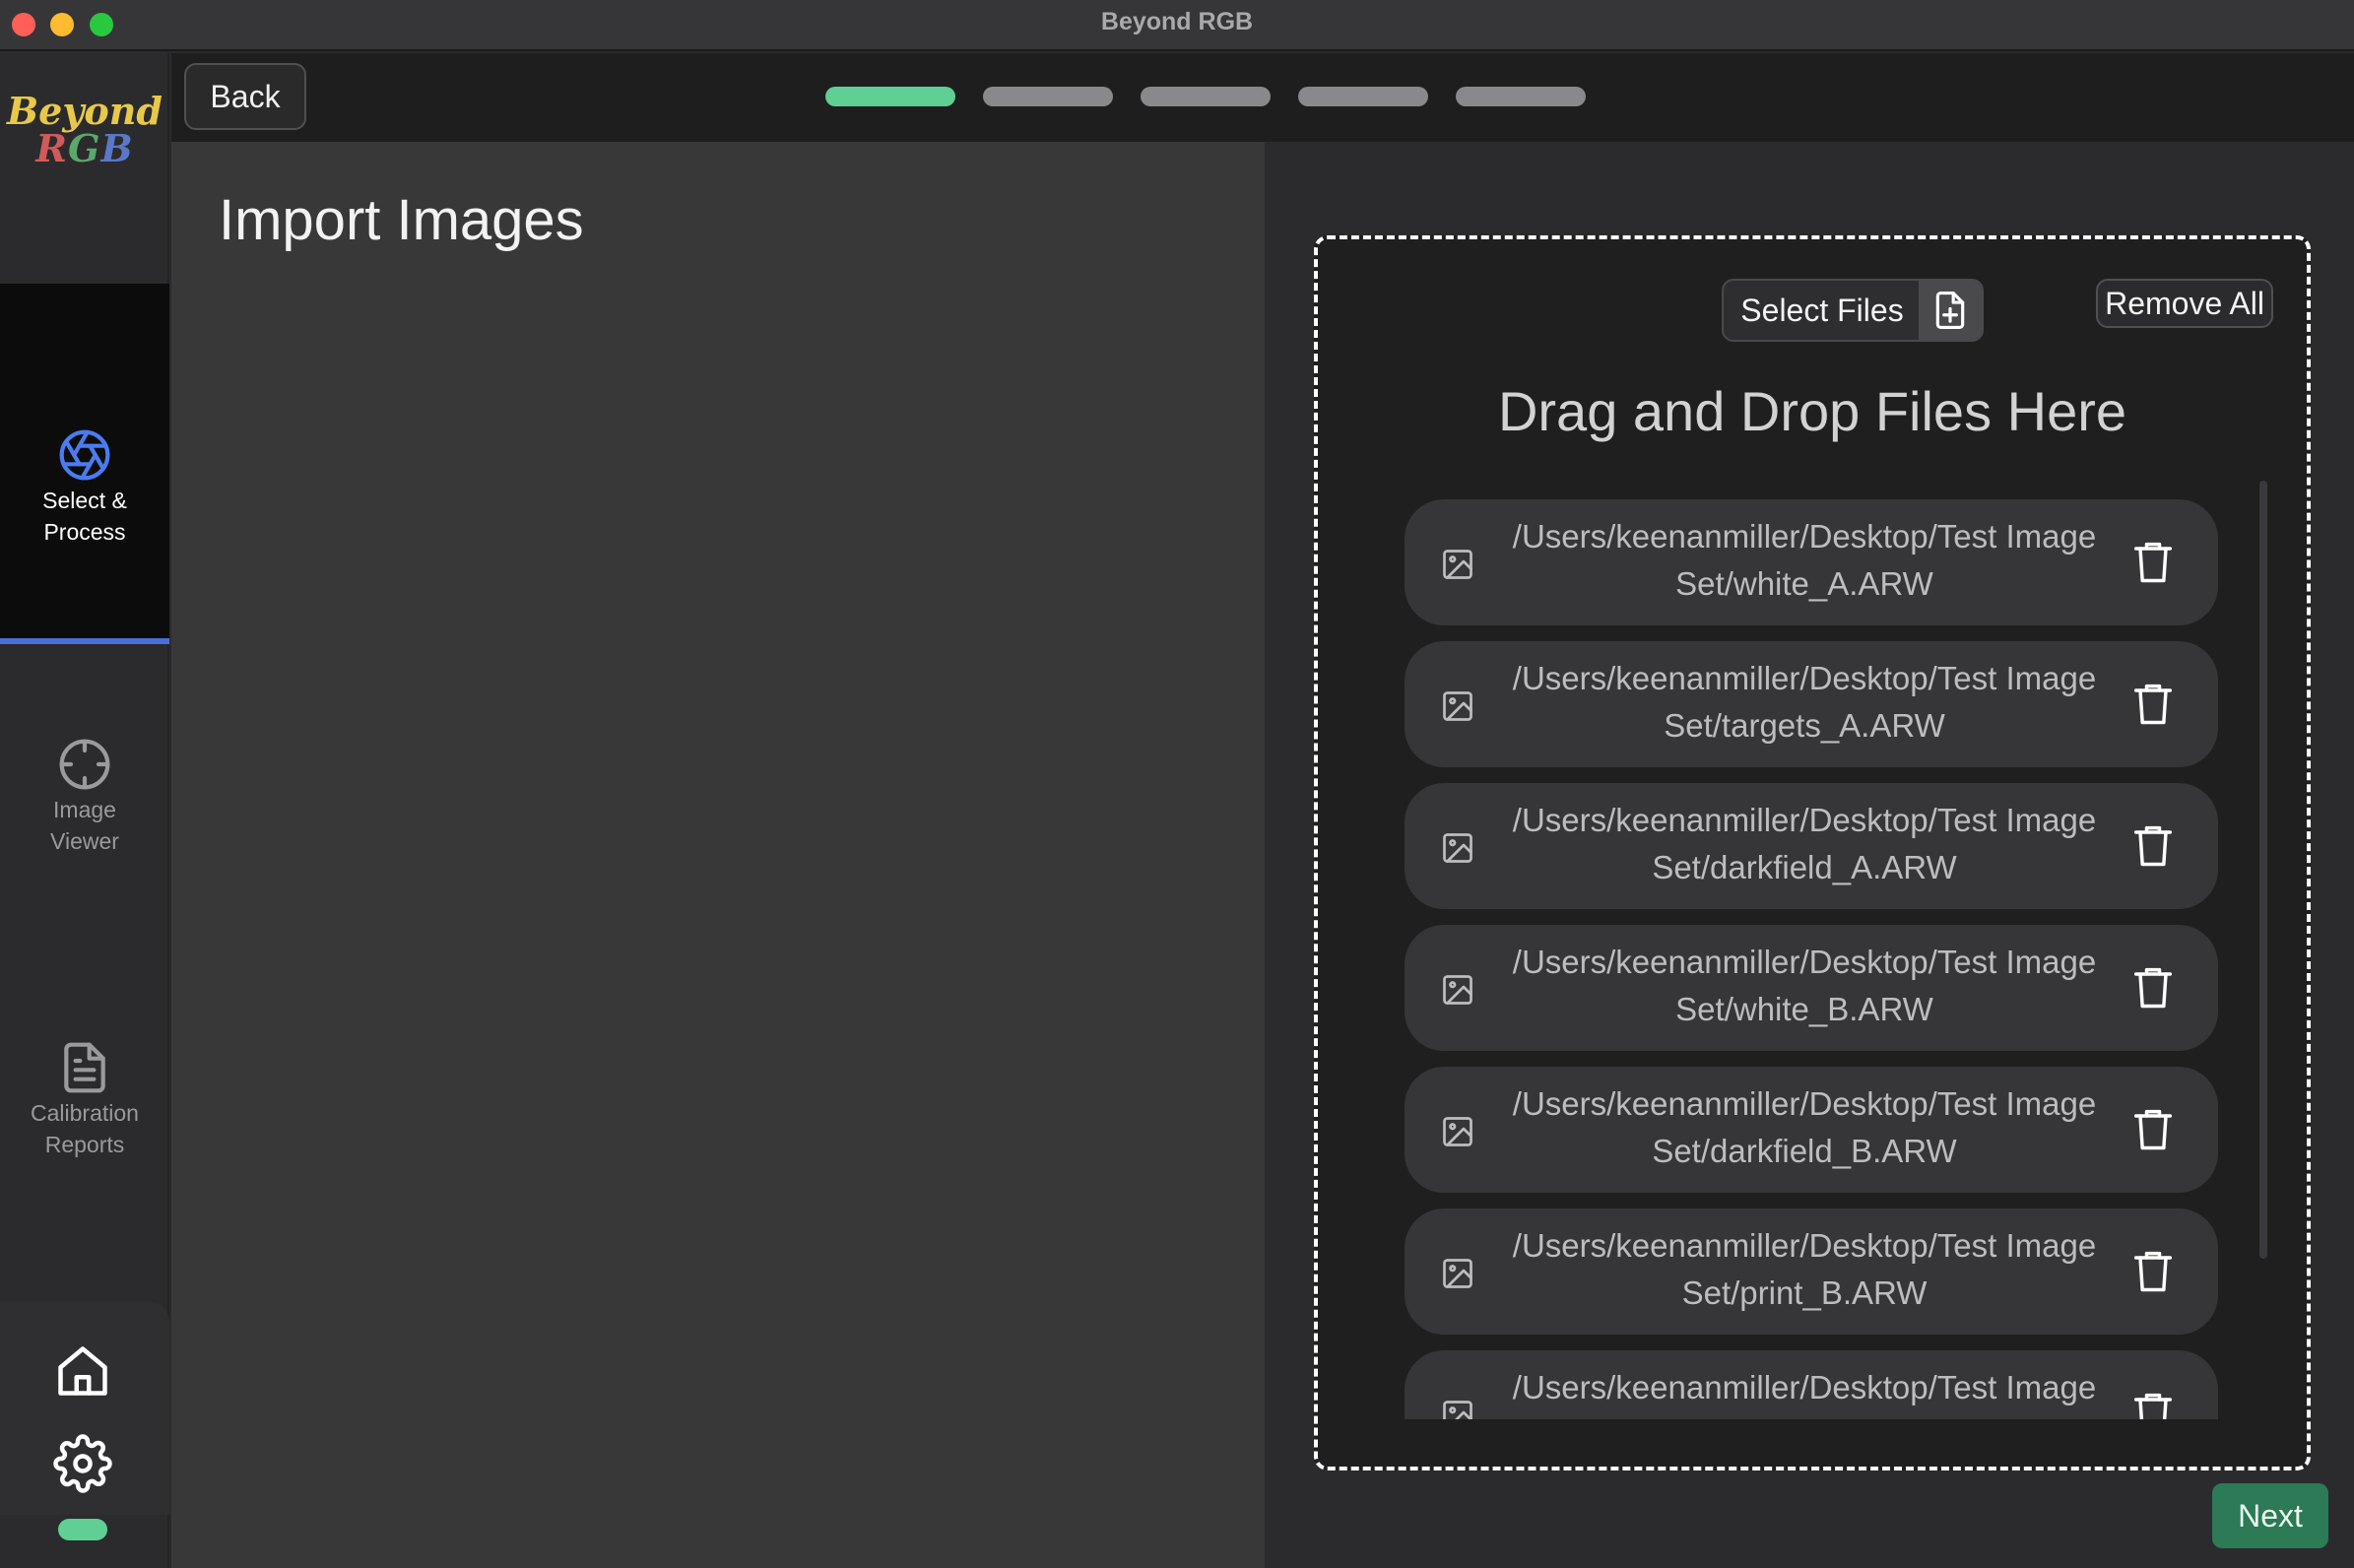 The width and height of the screenshot is (2354, 1568). I want to click on theme-toggle, so click(82, 1530).